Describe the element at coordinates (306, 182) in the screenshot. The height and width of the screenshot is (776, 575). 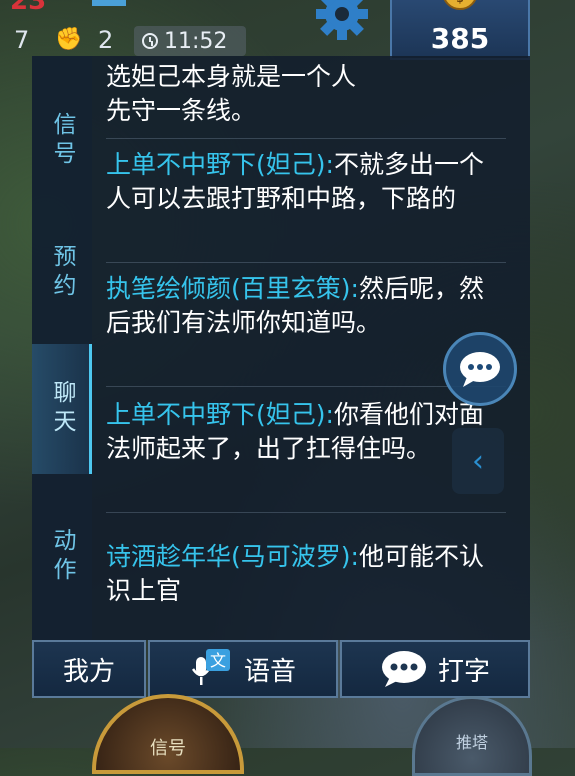
I see `chat-message: 上单不中野下(妲己):不就多出一个人可以去跟打野和中路，下路的` at that location.